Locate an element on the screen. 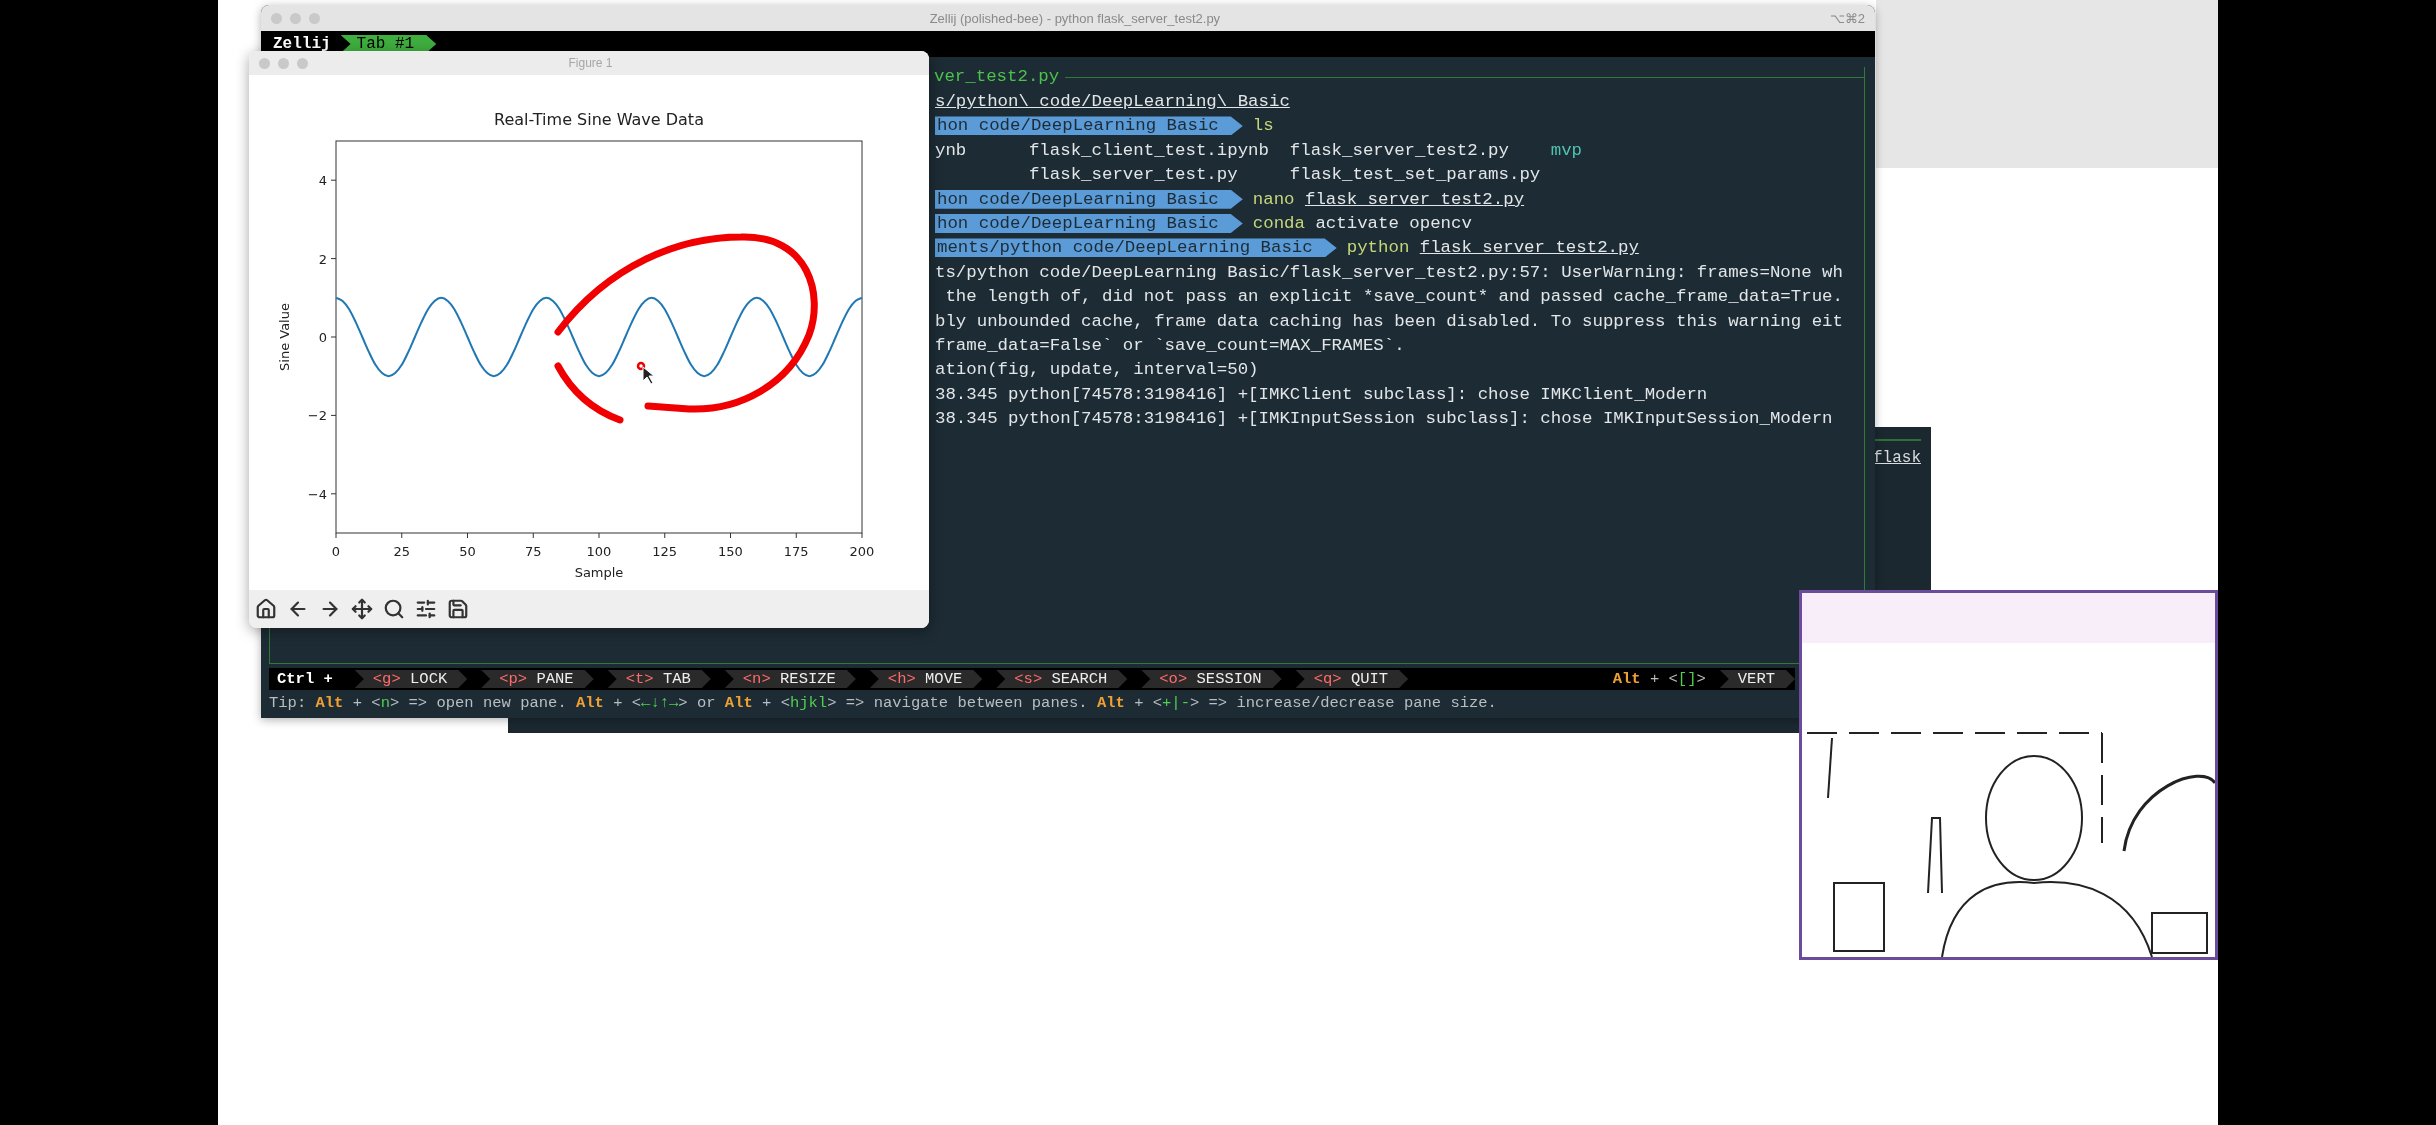 The width and height of the screenshot is (2436, 1125). shortcut-item: <t> TAB is located at coordinates (659, 679).